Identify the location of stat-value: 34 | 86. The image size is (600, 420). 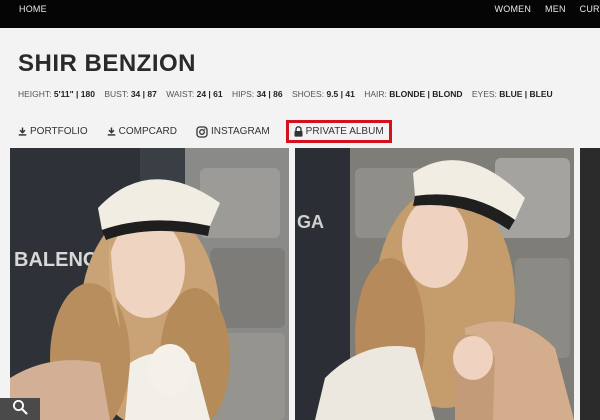
(269, 94).